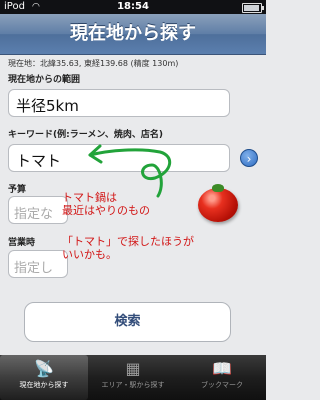 The height and width of the screenshot is (400, 320). Describe the element at coordinates (89, 254) in the screenshot. I see `annotation-line-4: いいかも。` at that location.